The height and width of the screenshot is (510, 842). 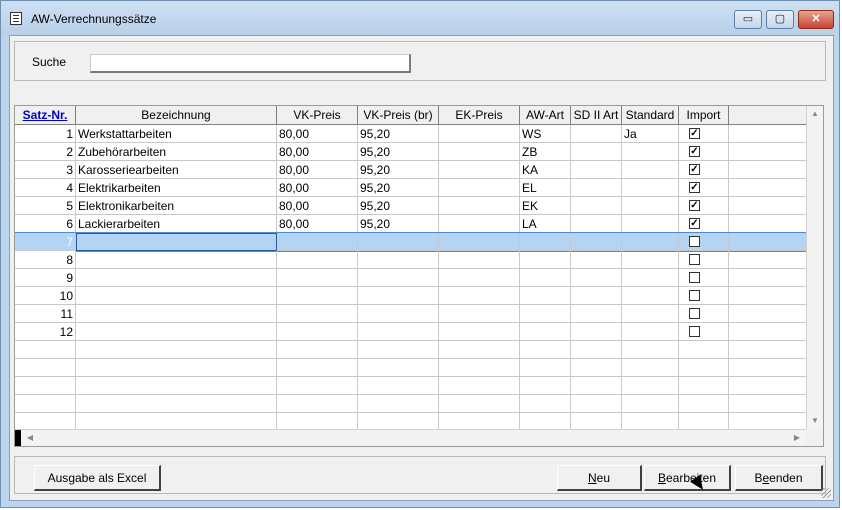 I want to click on scroll-up-icon: ▲, so click(x=815, y=114).